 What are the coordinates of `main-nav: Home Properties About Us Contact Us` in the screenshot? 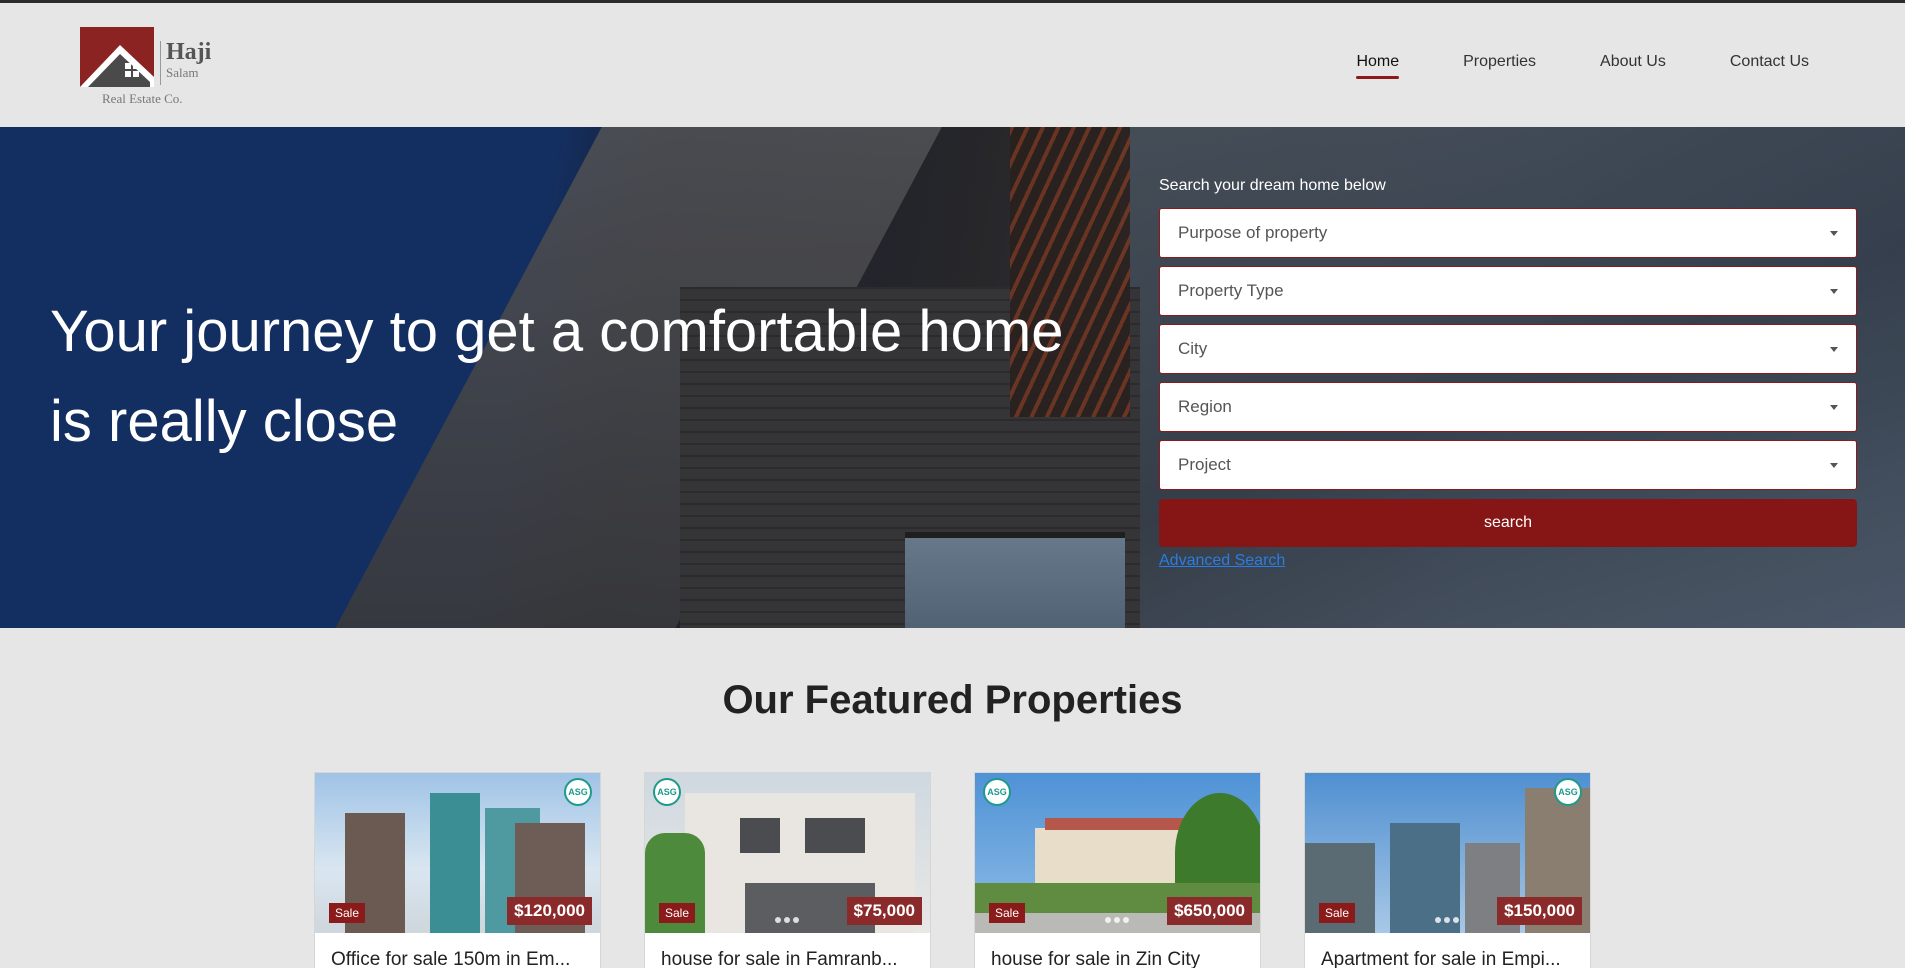 It's located at (1582, 66).